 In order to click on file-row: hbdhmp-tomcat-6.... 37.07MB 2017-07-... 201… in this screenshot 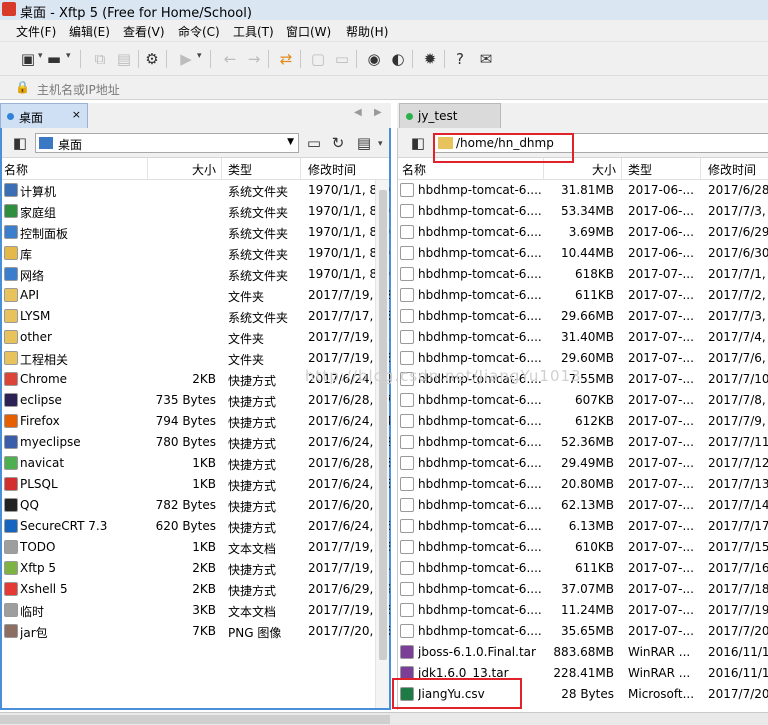, I will do `click(583, 589)`.